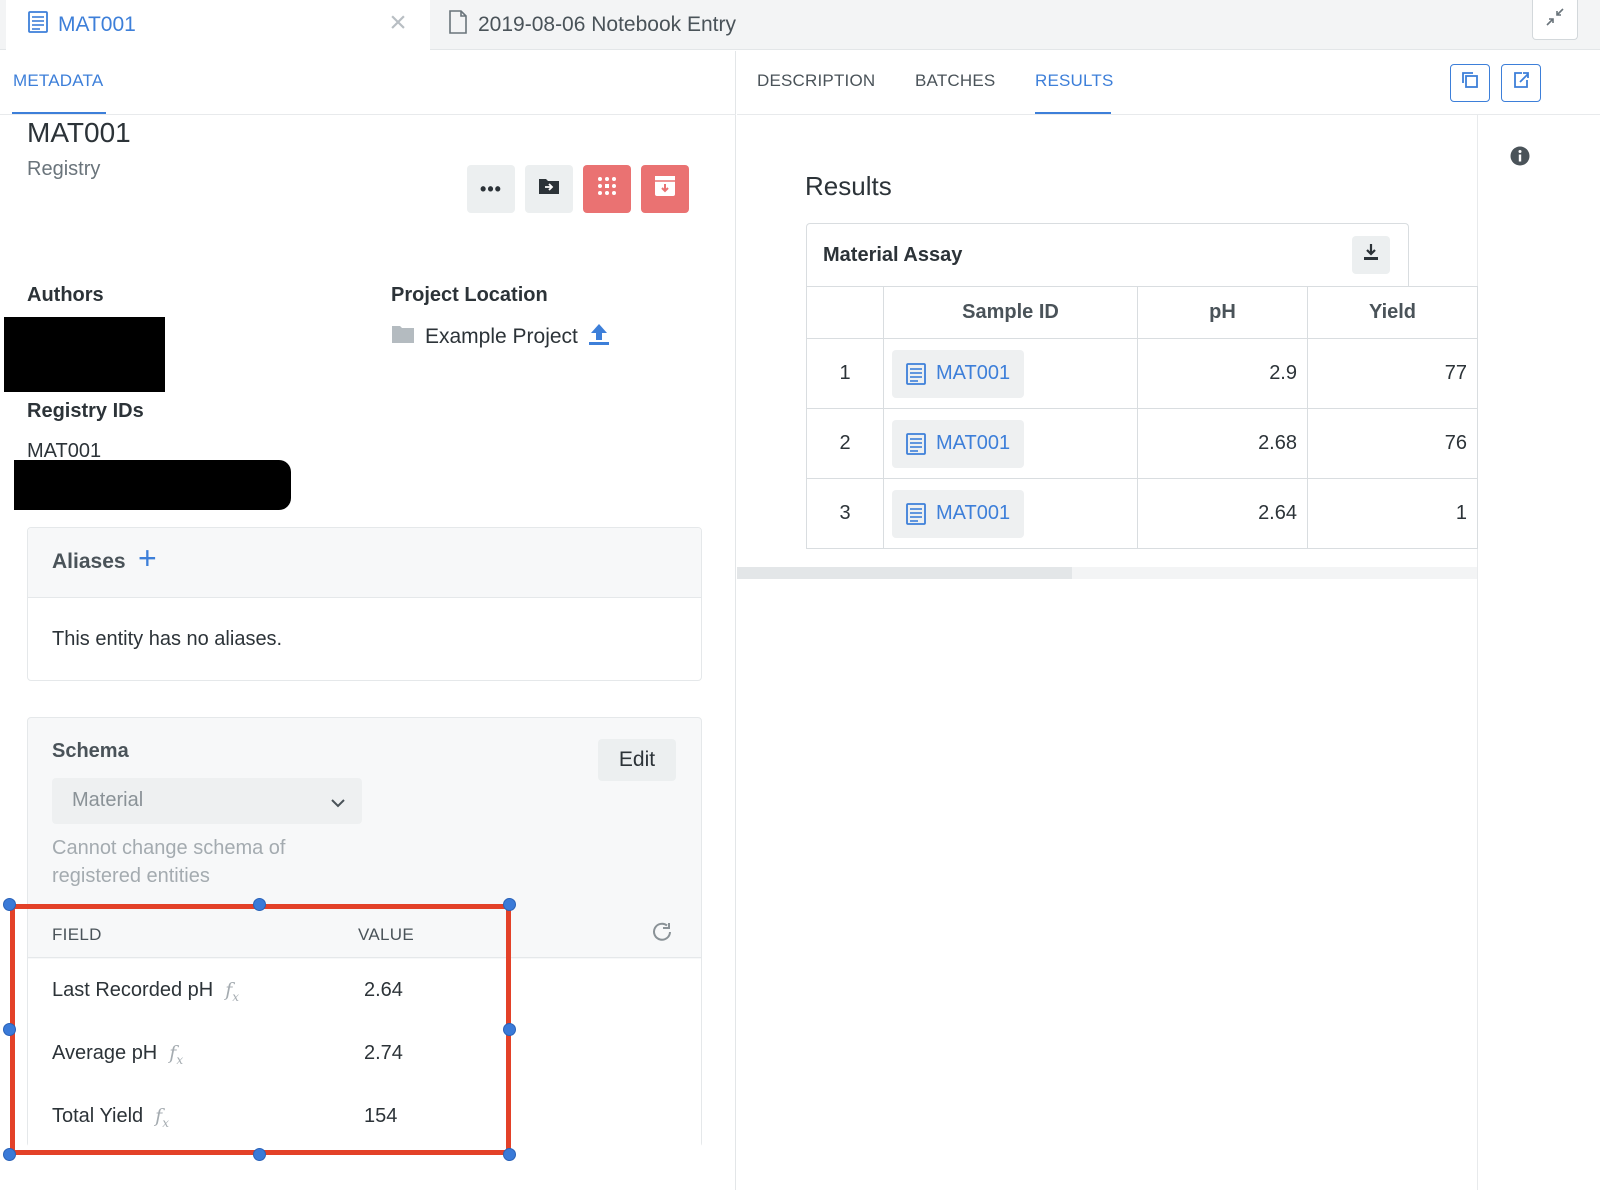 Image resolution: width=1600 pixels, height=1190 pixels. I want to click on resize-handle-left, so click(9, 1029).